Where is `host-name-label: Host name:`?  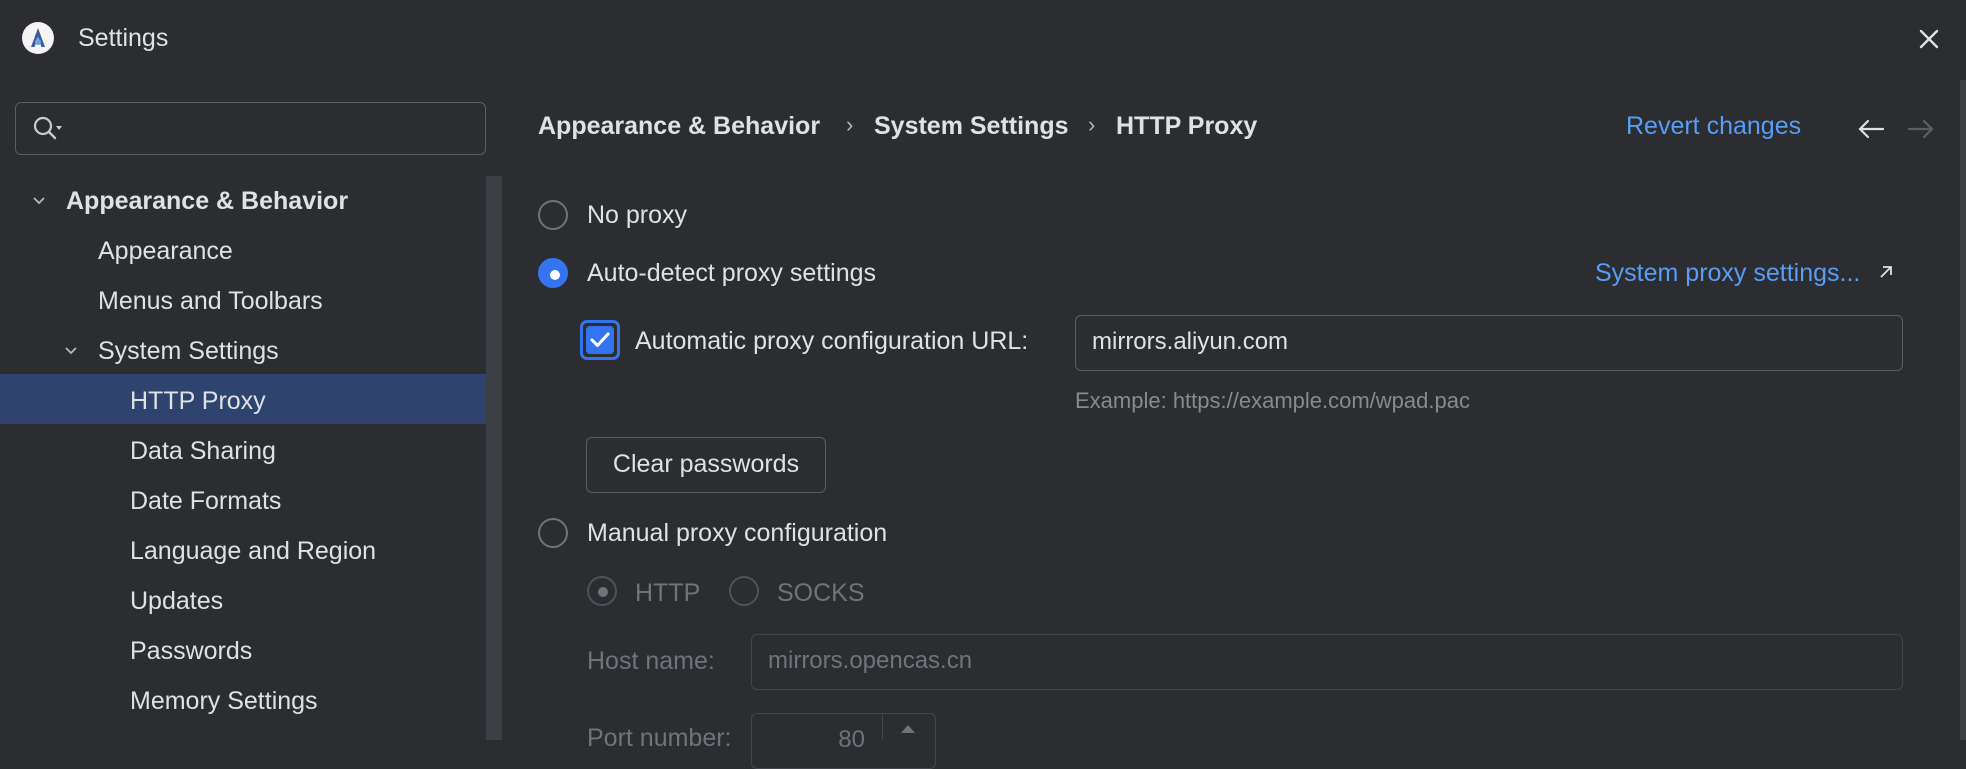 host-name-label: Host name: is located at coordinates (651, 661).